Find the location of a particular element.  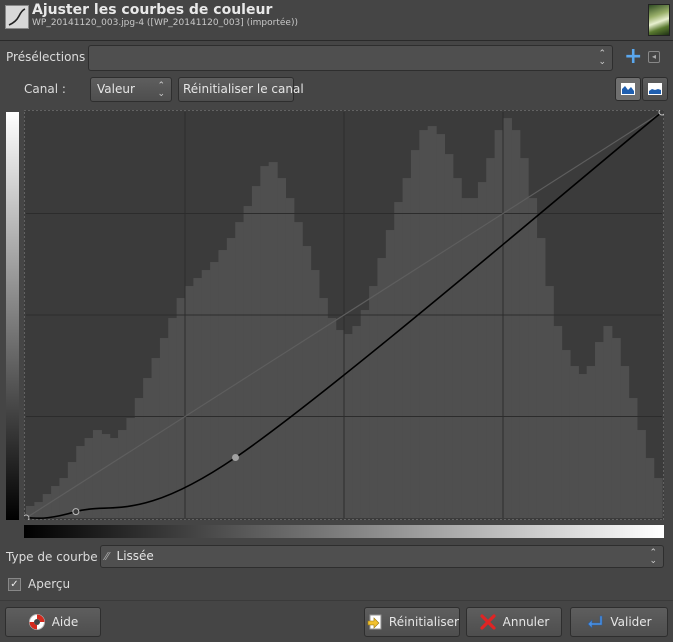

curves-tool-icon is located at coordinates (17, 17).